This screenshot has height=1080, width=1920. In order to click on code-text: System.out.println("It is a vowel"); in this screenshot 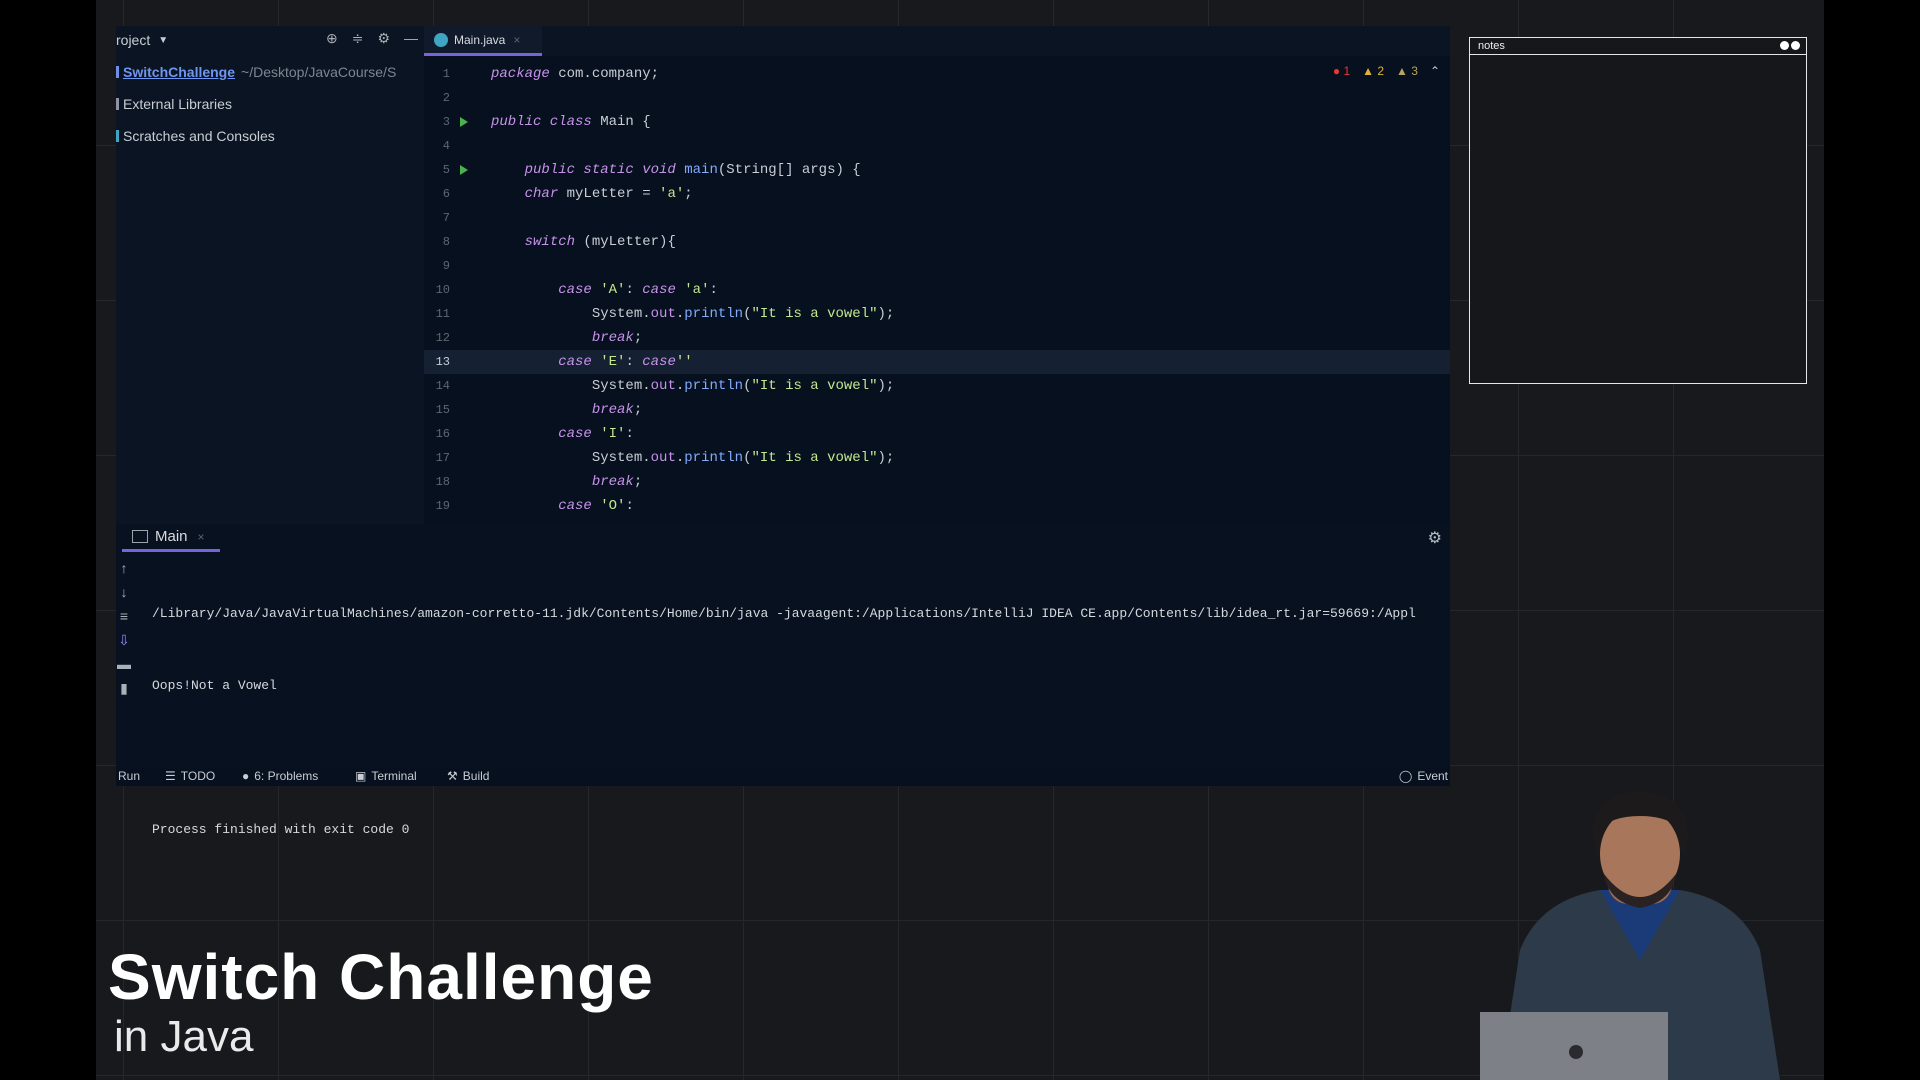, I will do `click(693, 386)`.